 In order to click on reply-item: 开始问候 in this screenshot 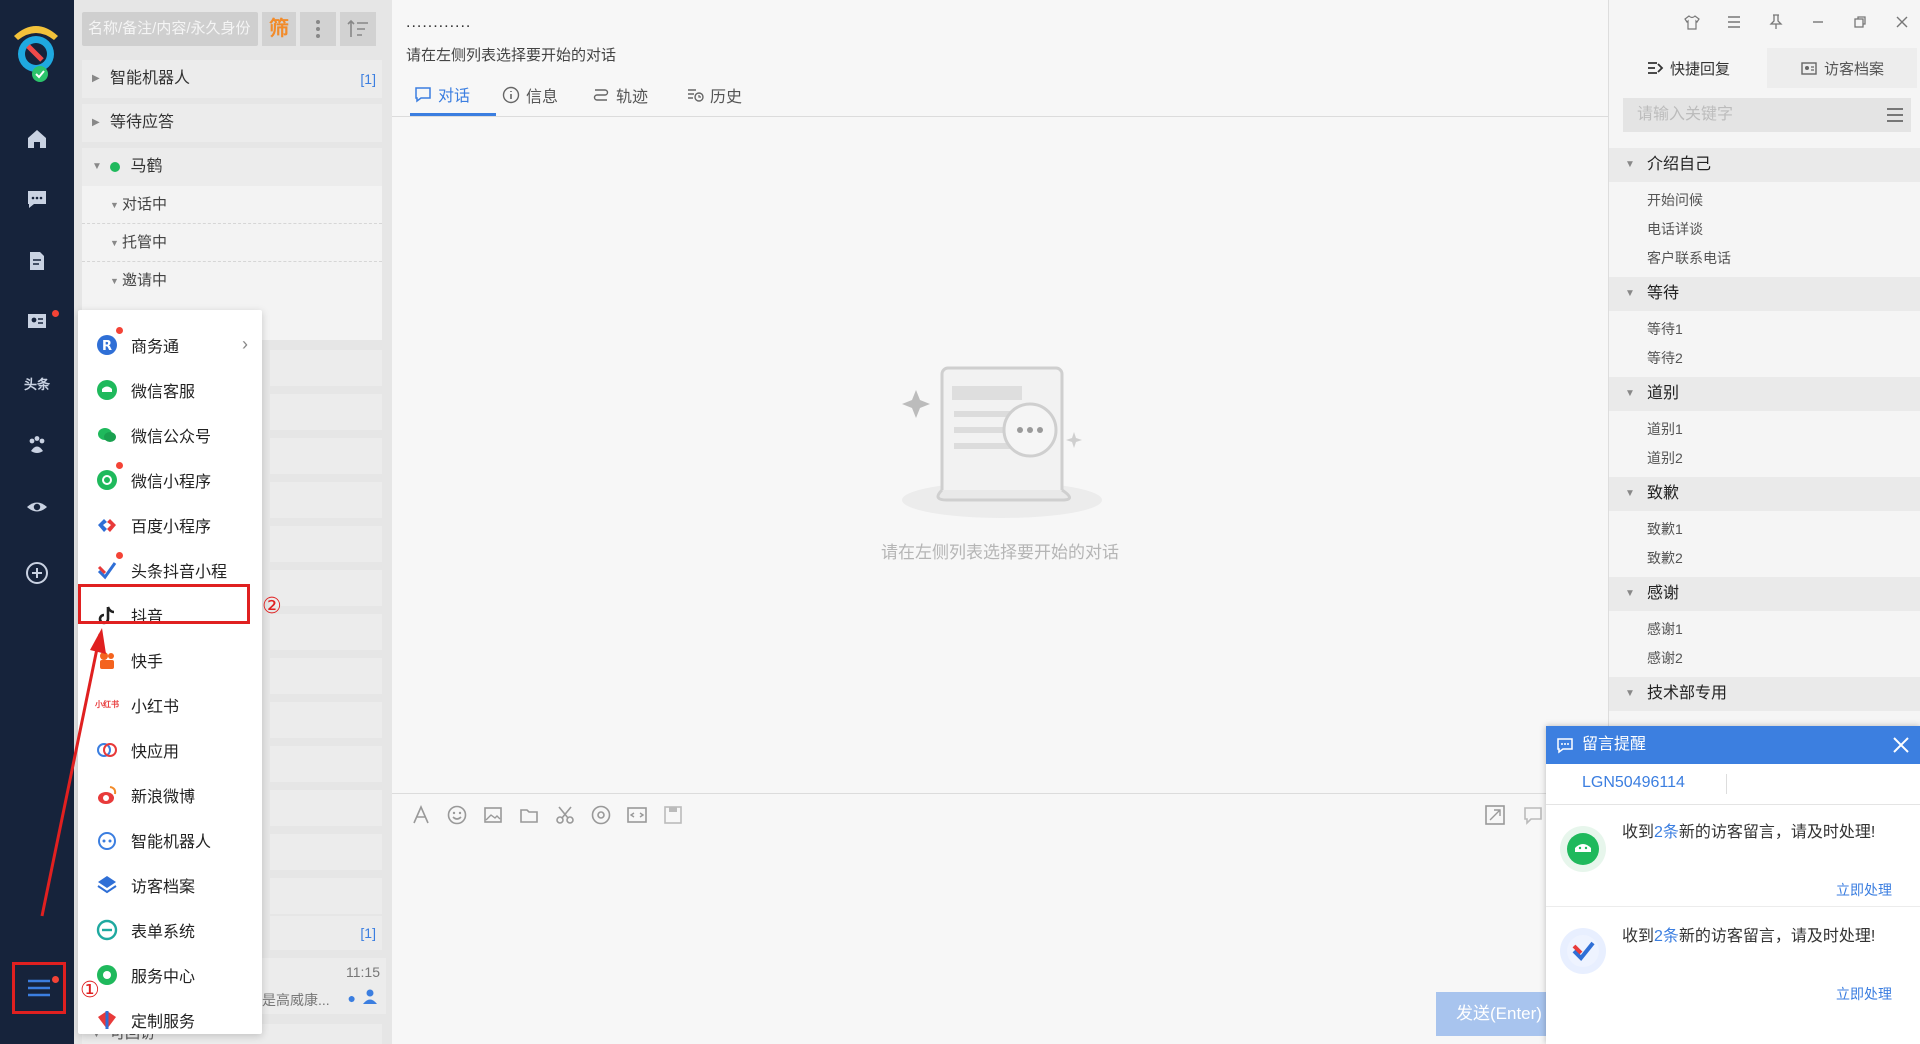, I will do `click(1675, 200)`.